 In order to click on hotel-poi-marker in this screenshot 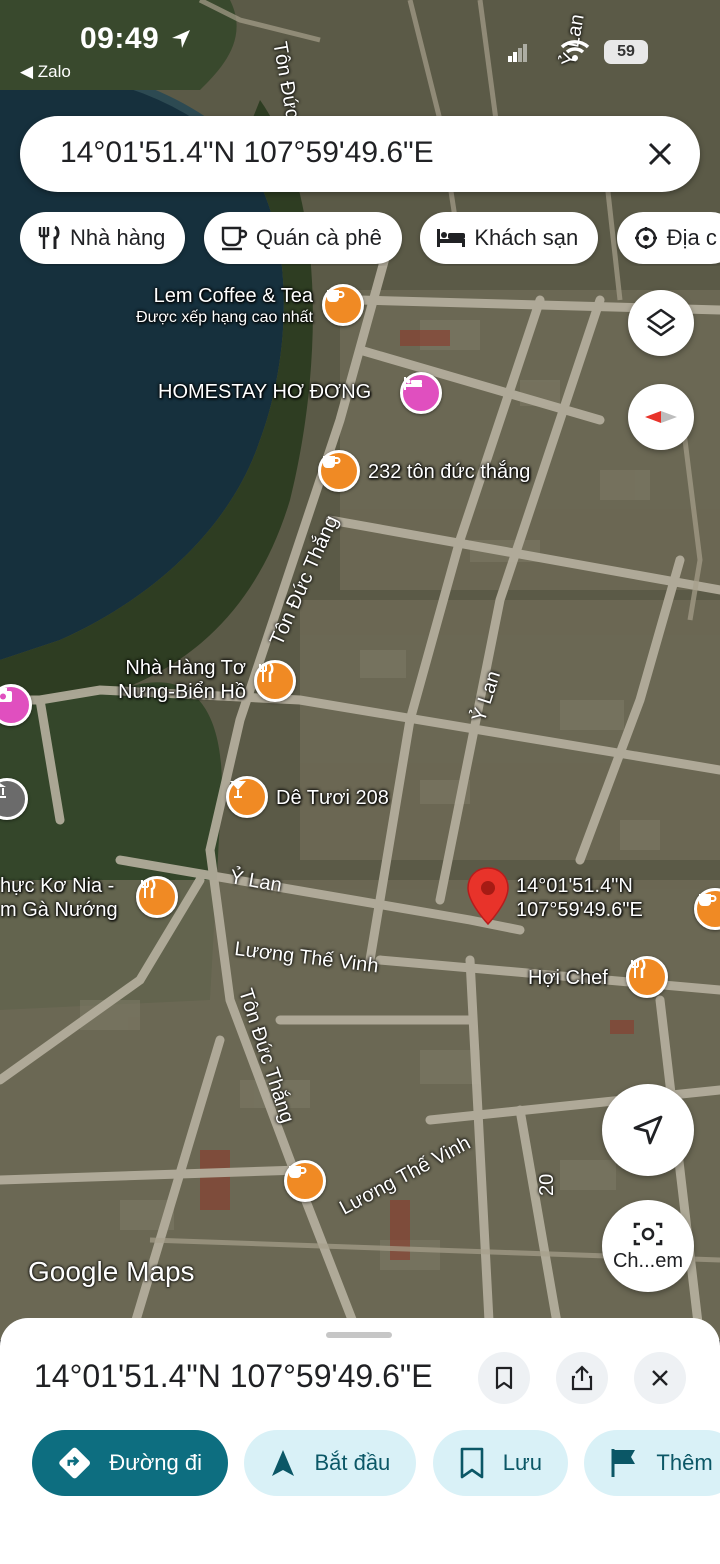, I will do `click(421, 393)`.